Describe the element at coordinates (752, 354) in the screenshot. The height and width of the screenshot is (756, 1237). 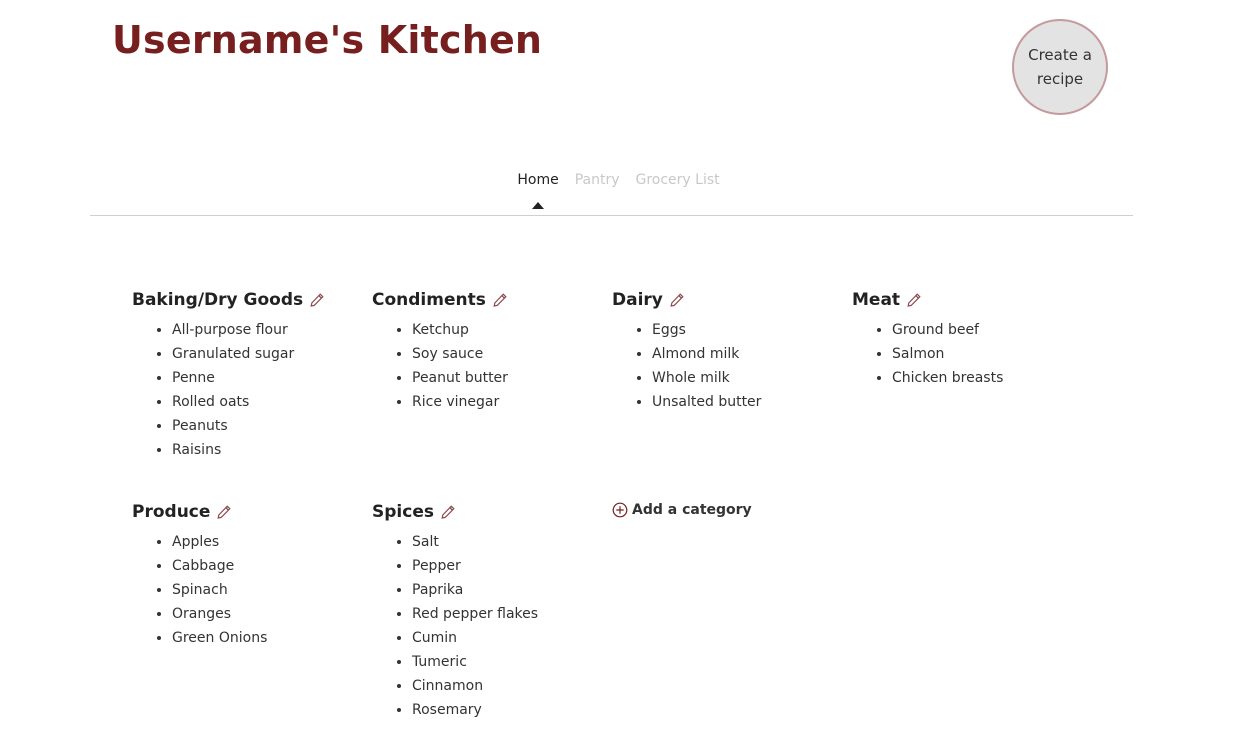
I see `ingredient-item: Almond milk` at that location.